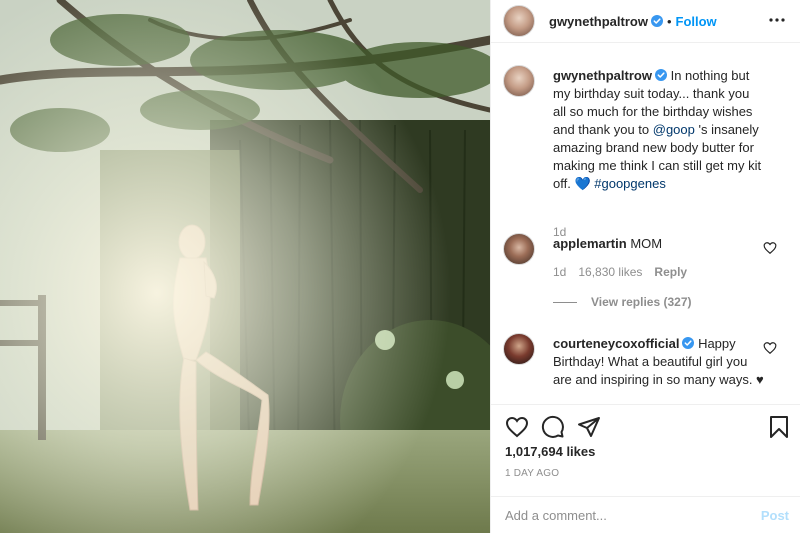  I want to click on reply-button: Reply, so click(670, 272).